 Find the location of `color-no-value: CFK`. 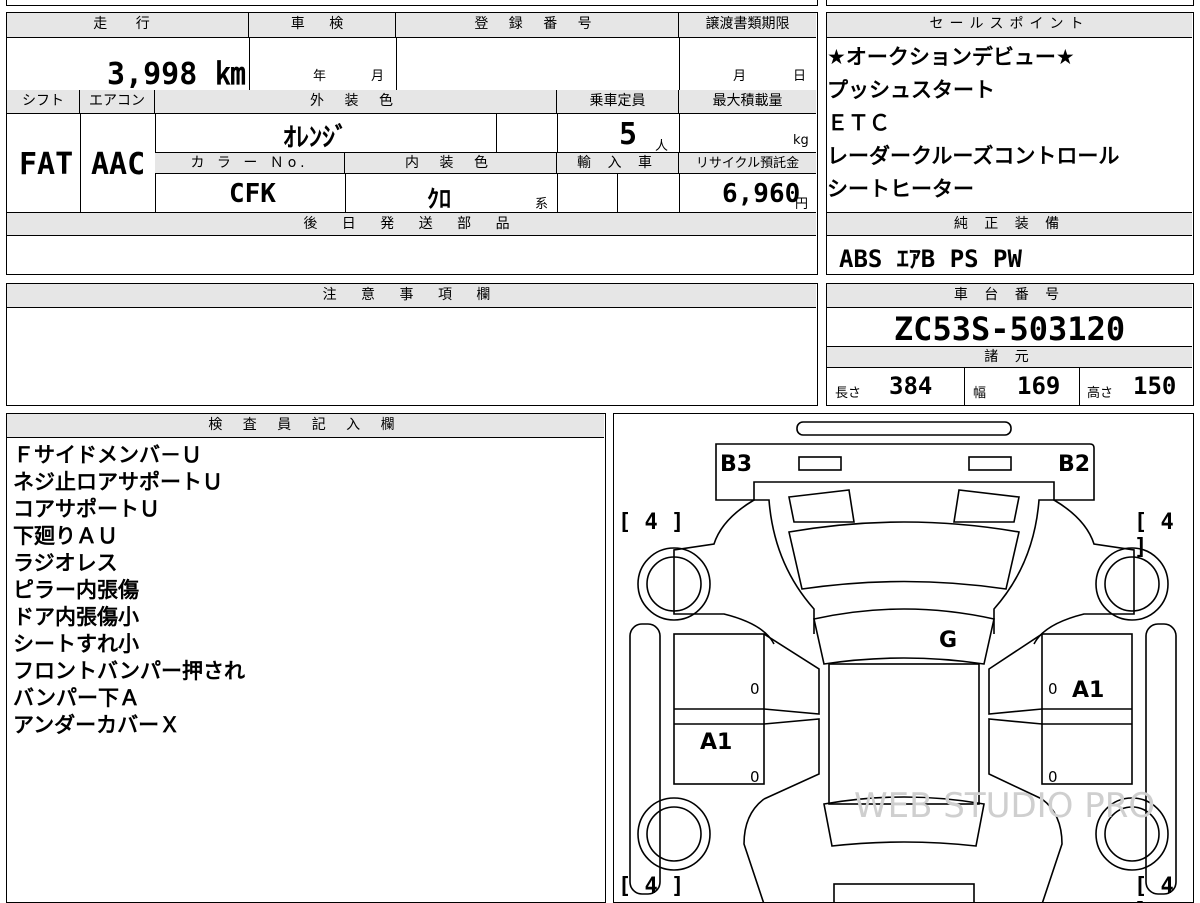

color-no-value: CFK is located at coordinates (252, 194).